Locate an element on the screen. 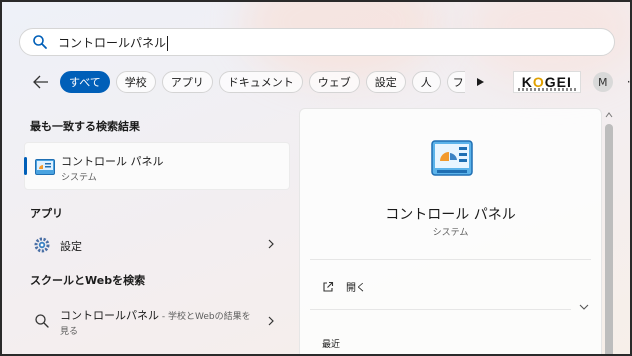 The width and height of the screenshot is (632, 356). search-box: コントロールパネル is located at coordinates (317, 42).